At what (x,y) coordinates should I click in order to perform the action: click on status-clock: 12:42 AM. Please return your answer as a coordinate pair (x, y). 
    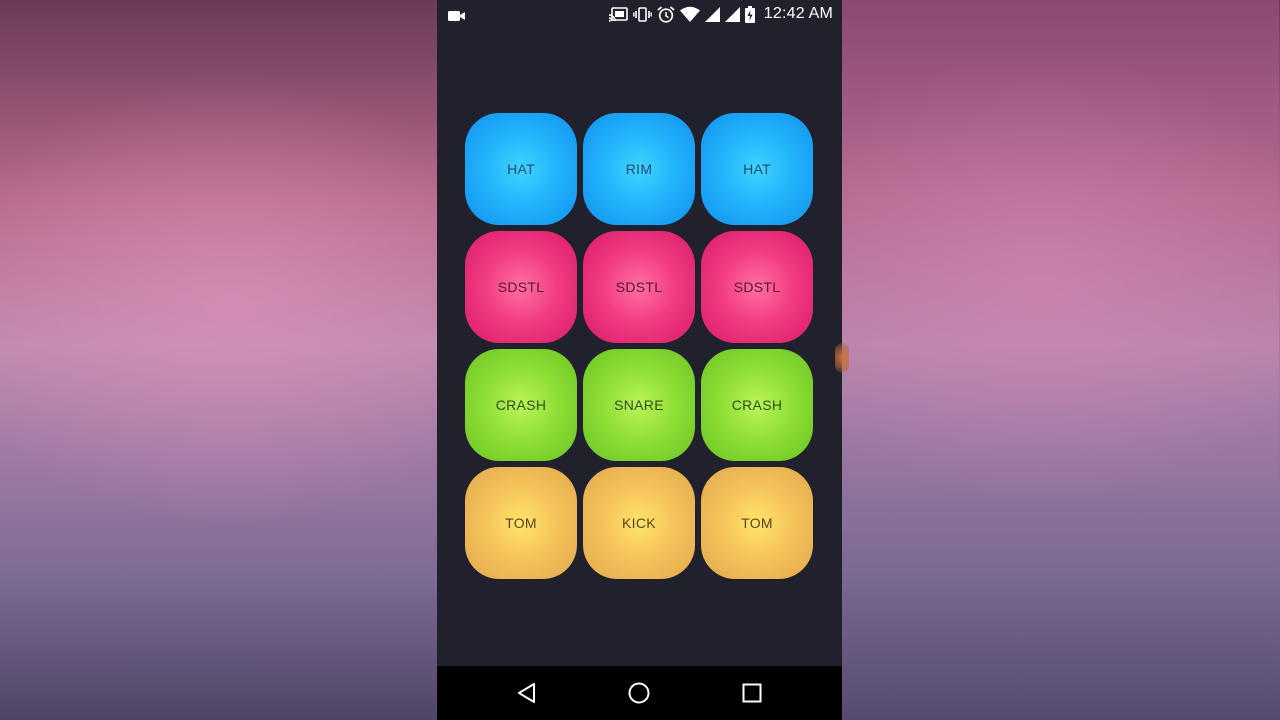
    Looking at the image, I should click on (798, 13).